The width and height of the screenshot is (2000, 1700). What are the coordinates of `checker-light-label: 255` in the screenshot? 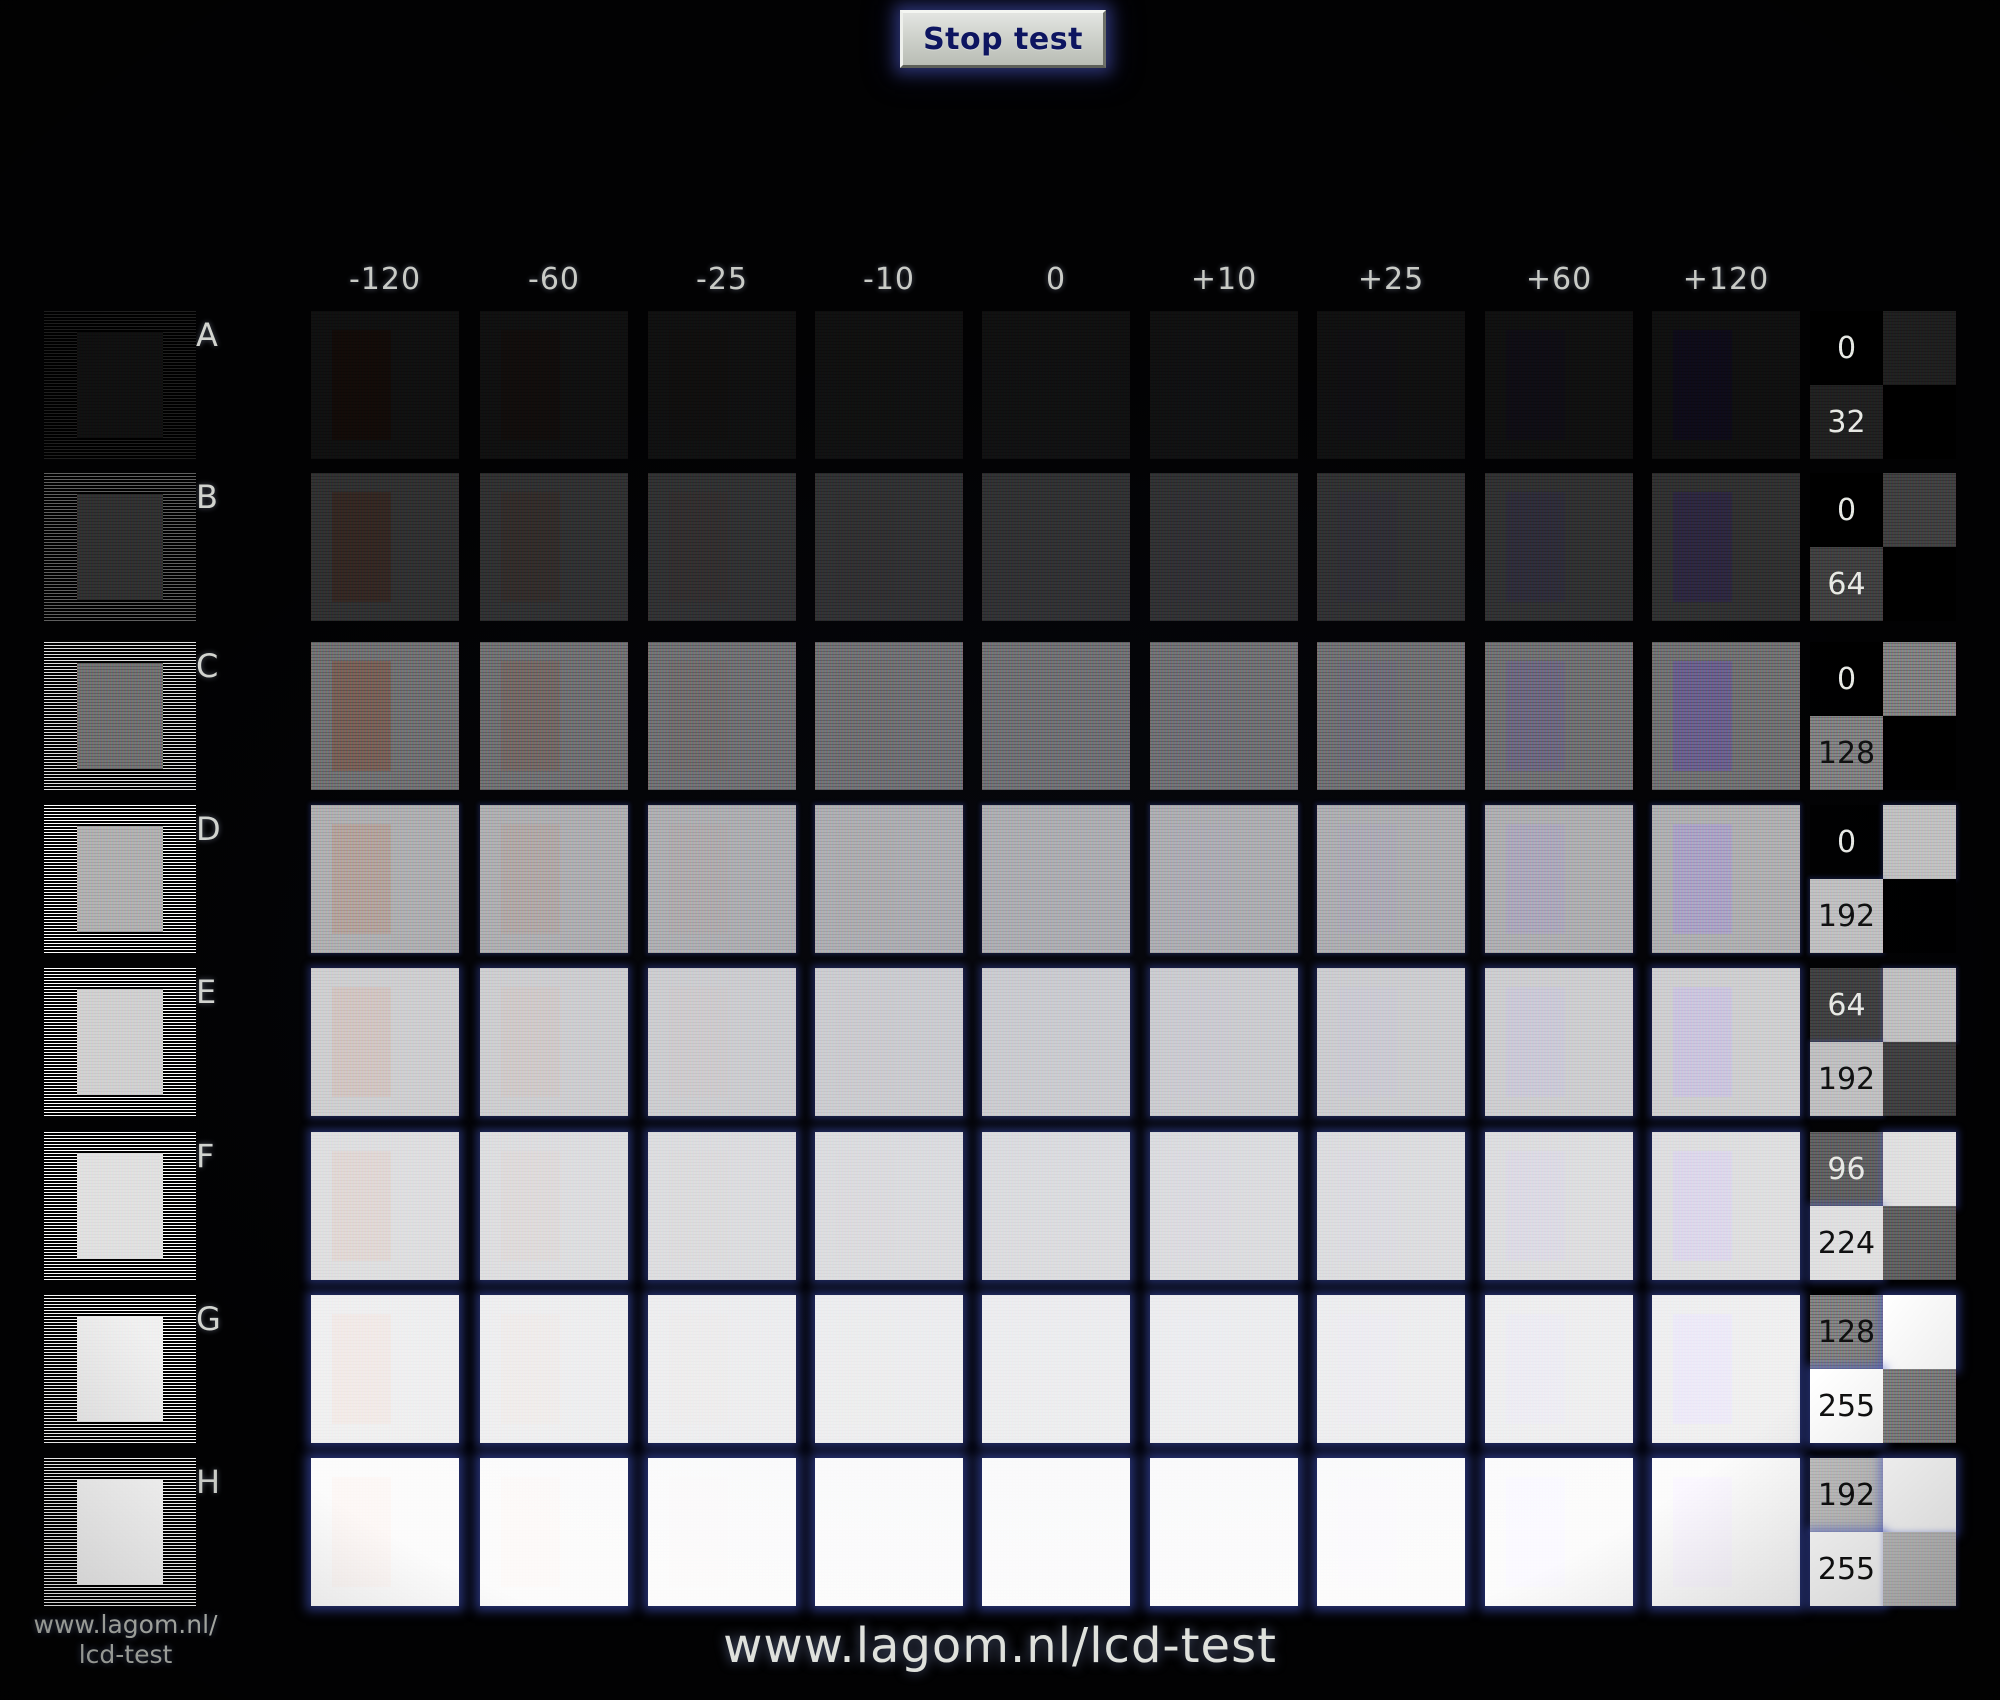 It's located at (1846, 1569).